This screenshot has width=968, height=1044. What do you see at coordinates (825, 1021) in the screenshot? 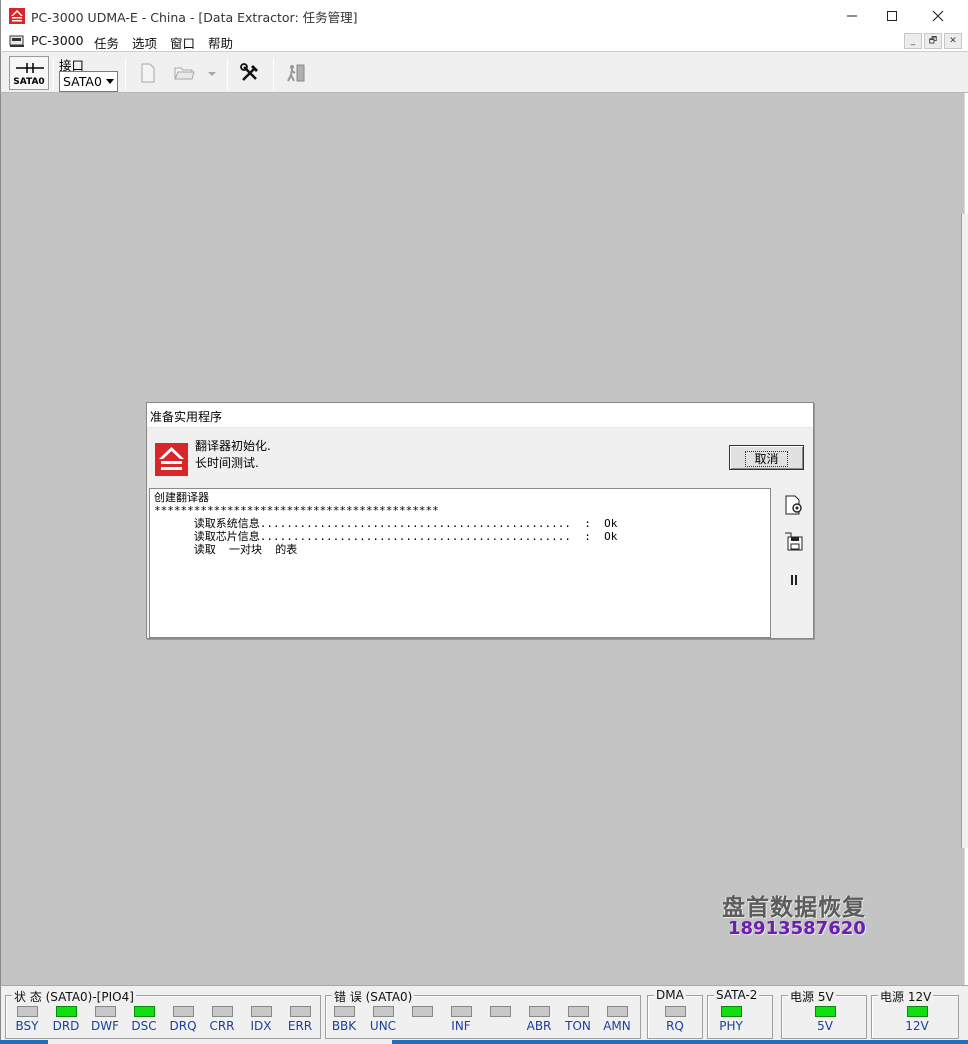
I see `led-indicator: 5V` at bounding box center [825, 1021].